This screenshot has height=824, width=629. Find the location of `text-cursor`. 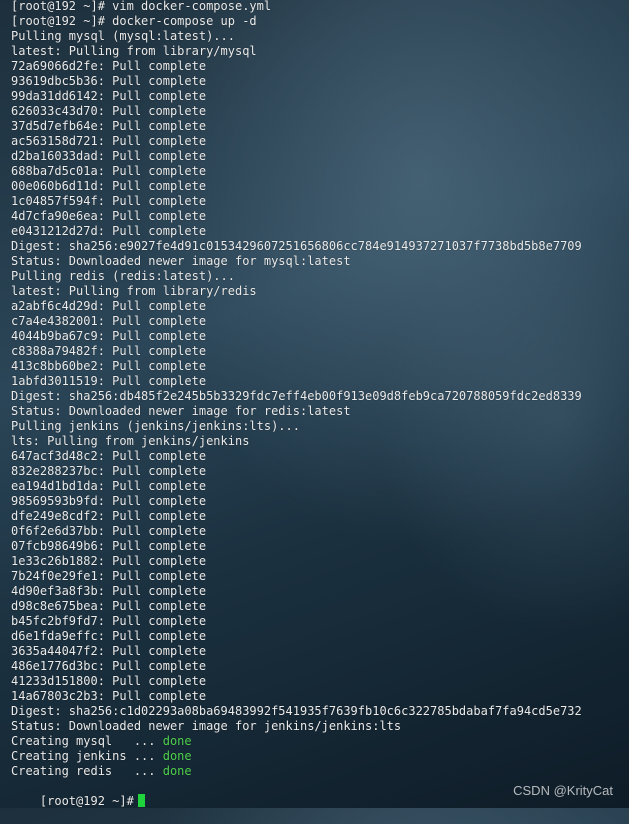

text-cursor is located at coordinates (141, 800).